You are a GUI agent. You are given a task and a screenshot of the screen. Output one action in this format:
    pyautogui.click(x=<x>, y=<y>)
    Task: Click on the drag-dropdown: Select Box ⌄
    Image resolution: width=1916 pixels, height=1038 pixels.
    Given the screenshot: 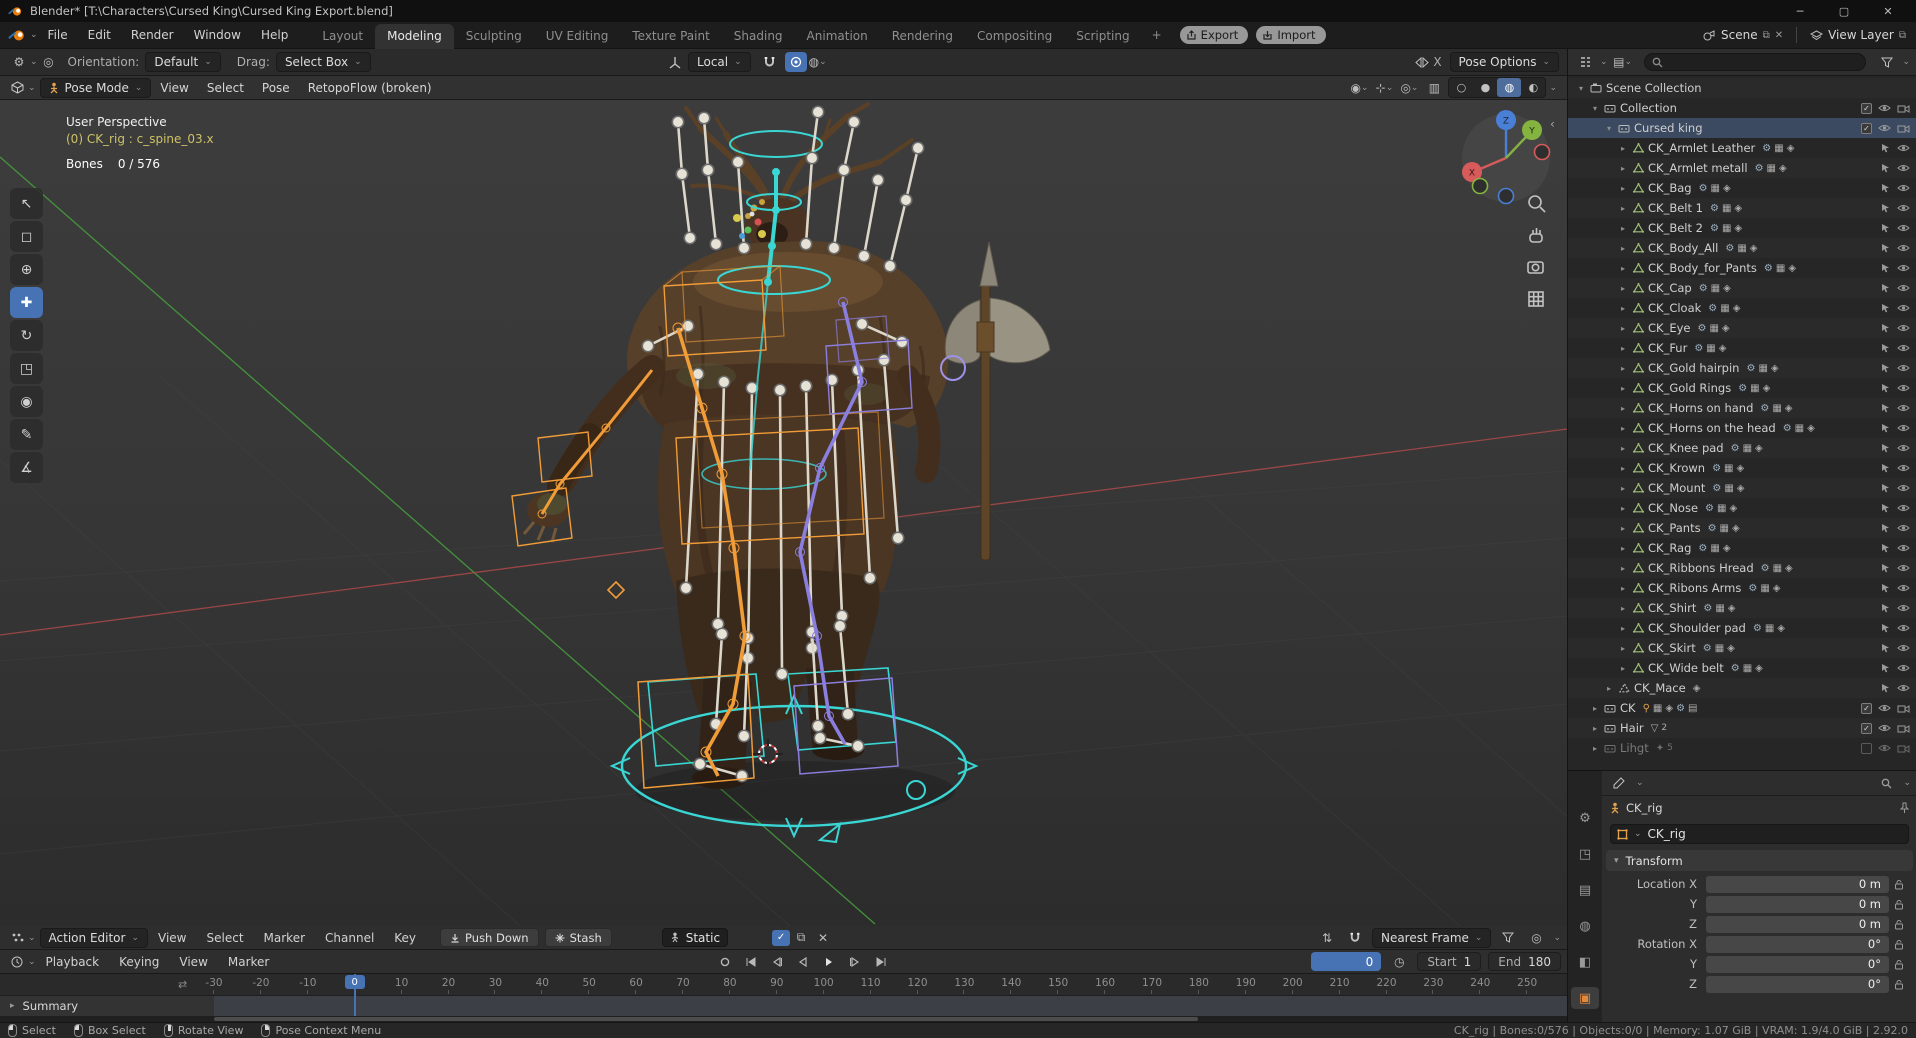 What is the action you would take?
    pyautogui.click(x=323, y=62)
    